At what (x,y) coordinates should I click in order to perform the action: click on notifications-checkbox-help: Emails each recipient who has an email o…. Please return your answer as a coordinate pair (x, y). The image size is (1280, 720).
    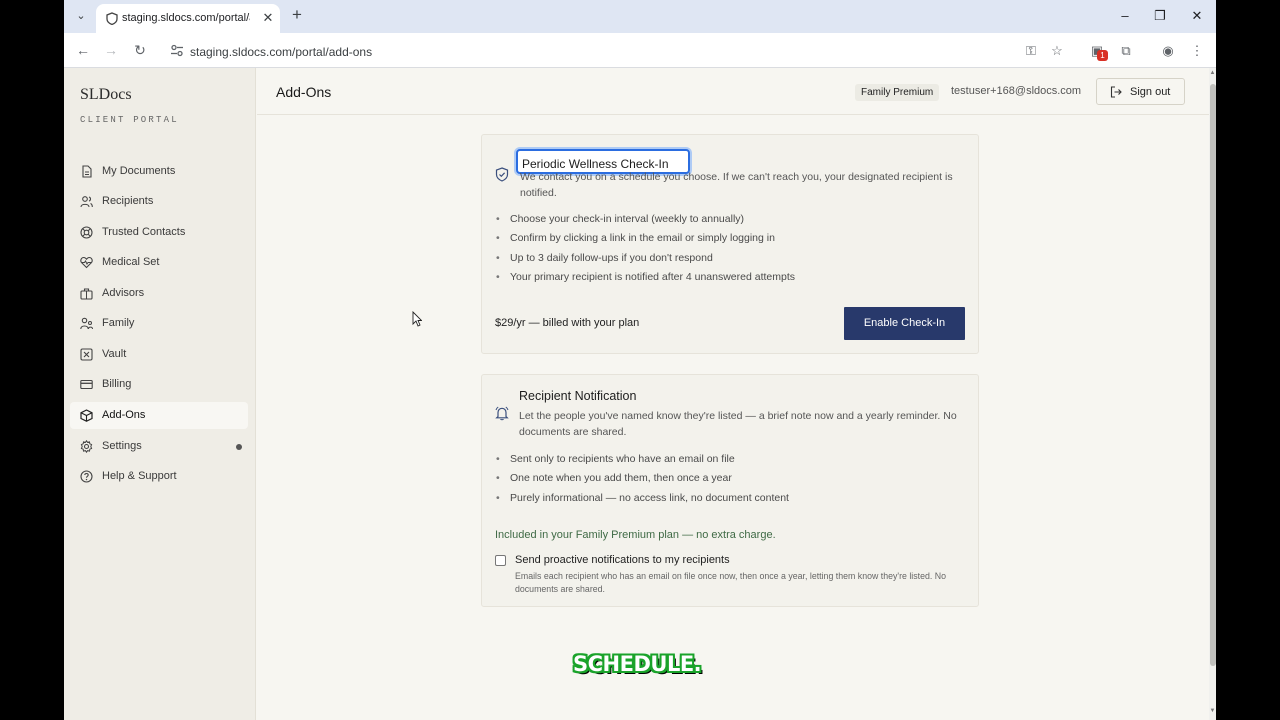
    Looking at the image, I should click on (731, 582).